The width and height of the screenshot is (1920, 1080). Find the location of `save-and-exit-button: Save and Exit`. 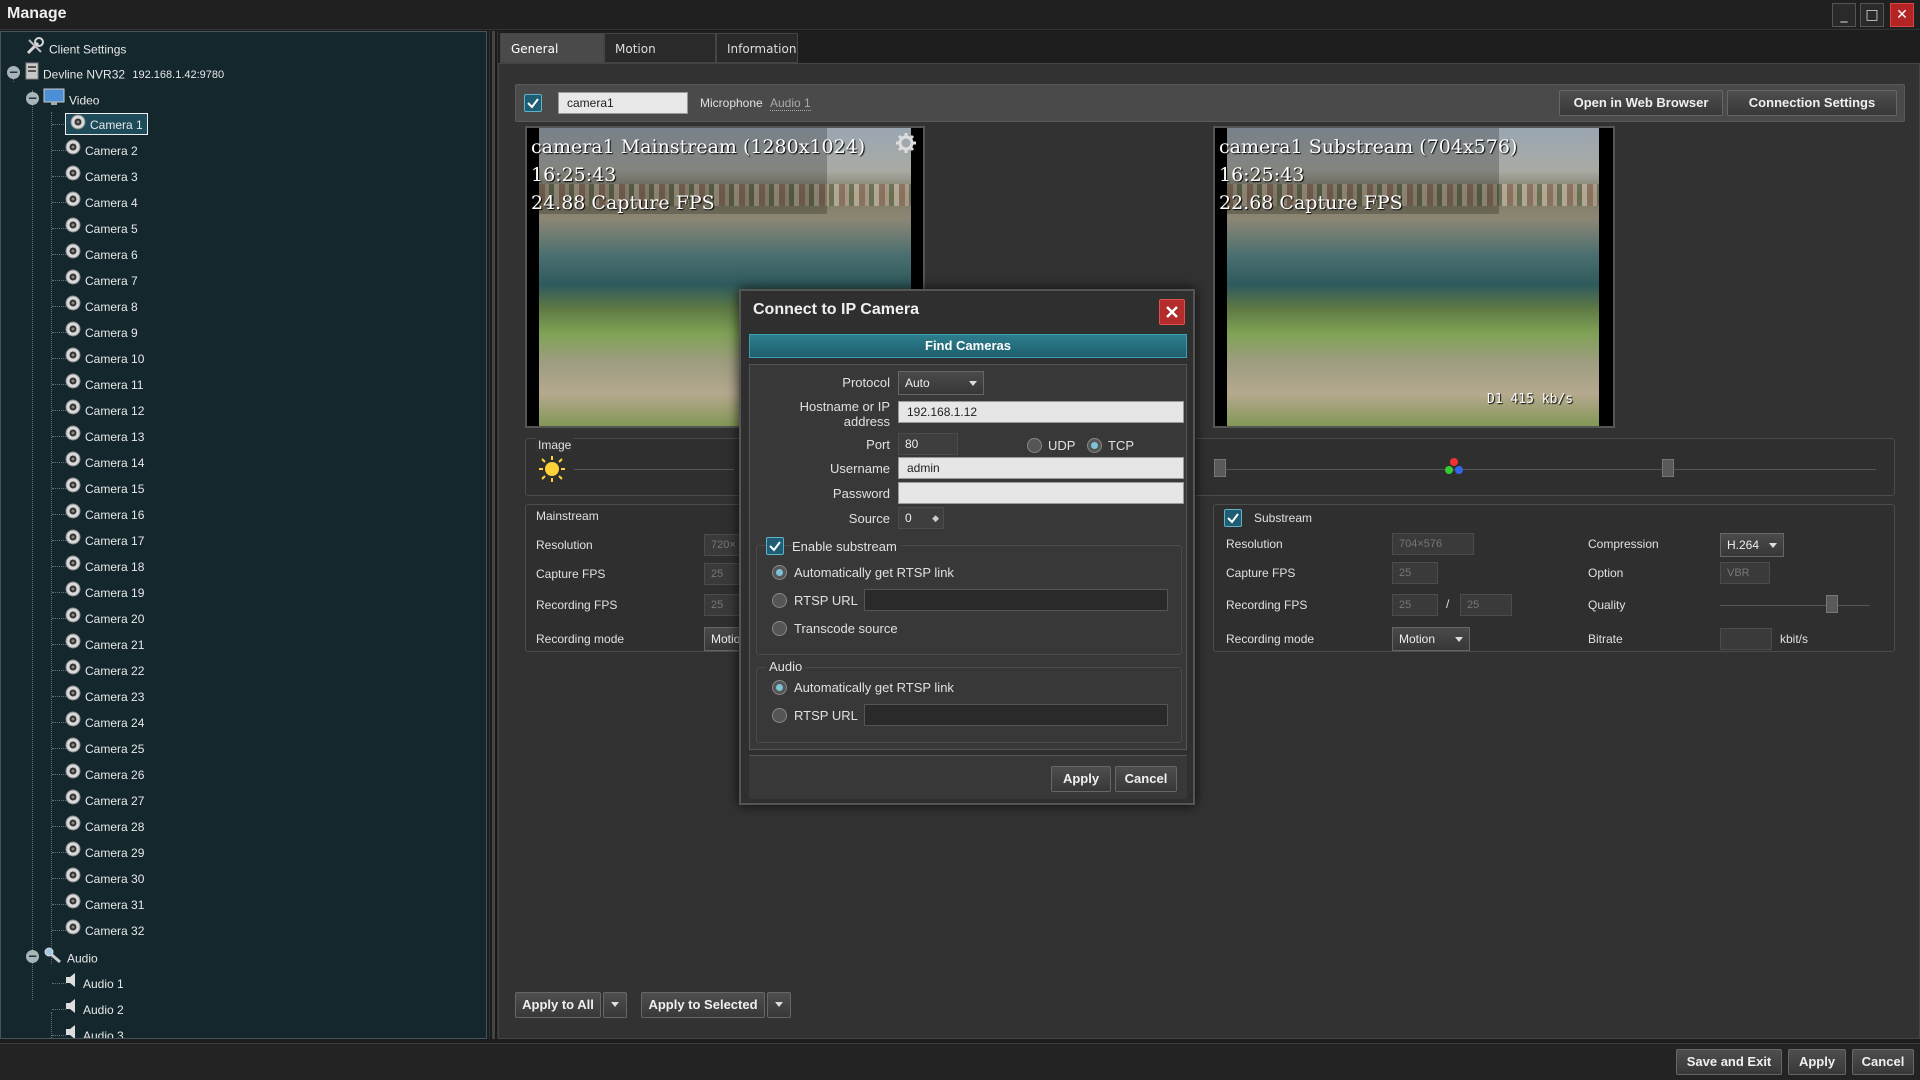

save-and-exit-button: Save and Exit is located at coordinates (1729, 1062).